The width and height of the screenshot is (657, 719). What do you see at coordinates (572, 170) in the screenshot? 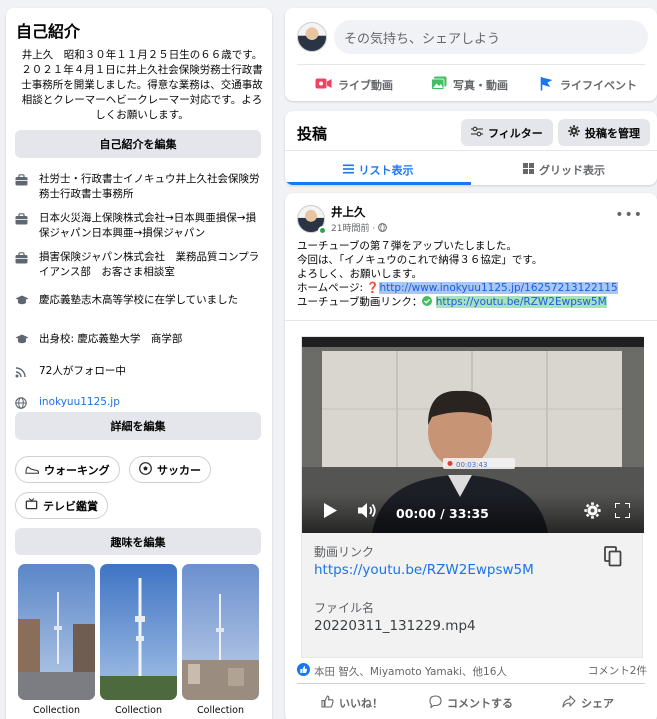
I see `tab-label: グリッド表示` at bounding box center [572, 170].